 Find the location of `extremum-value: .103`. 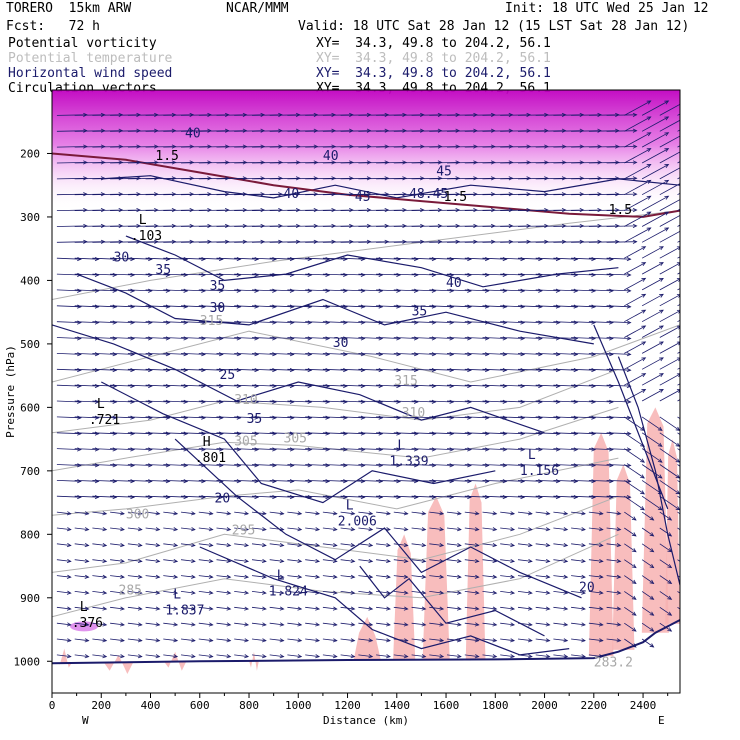

extremum-value: .103 is located at coordinates (146, 236).